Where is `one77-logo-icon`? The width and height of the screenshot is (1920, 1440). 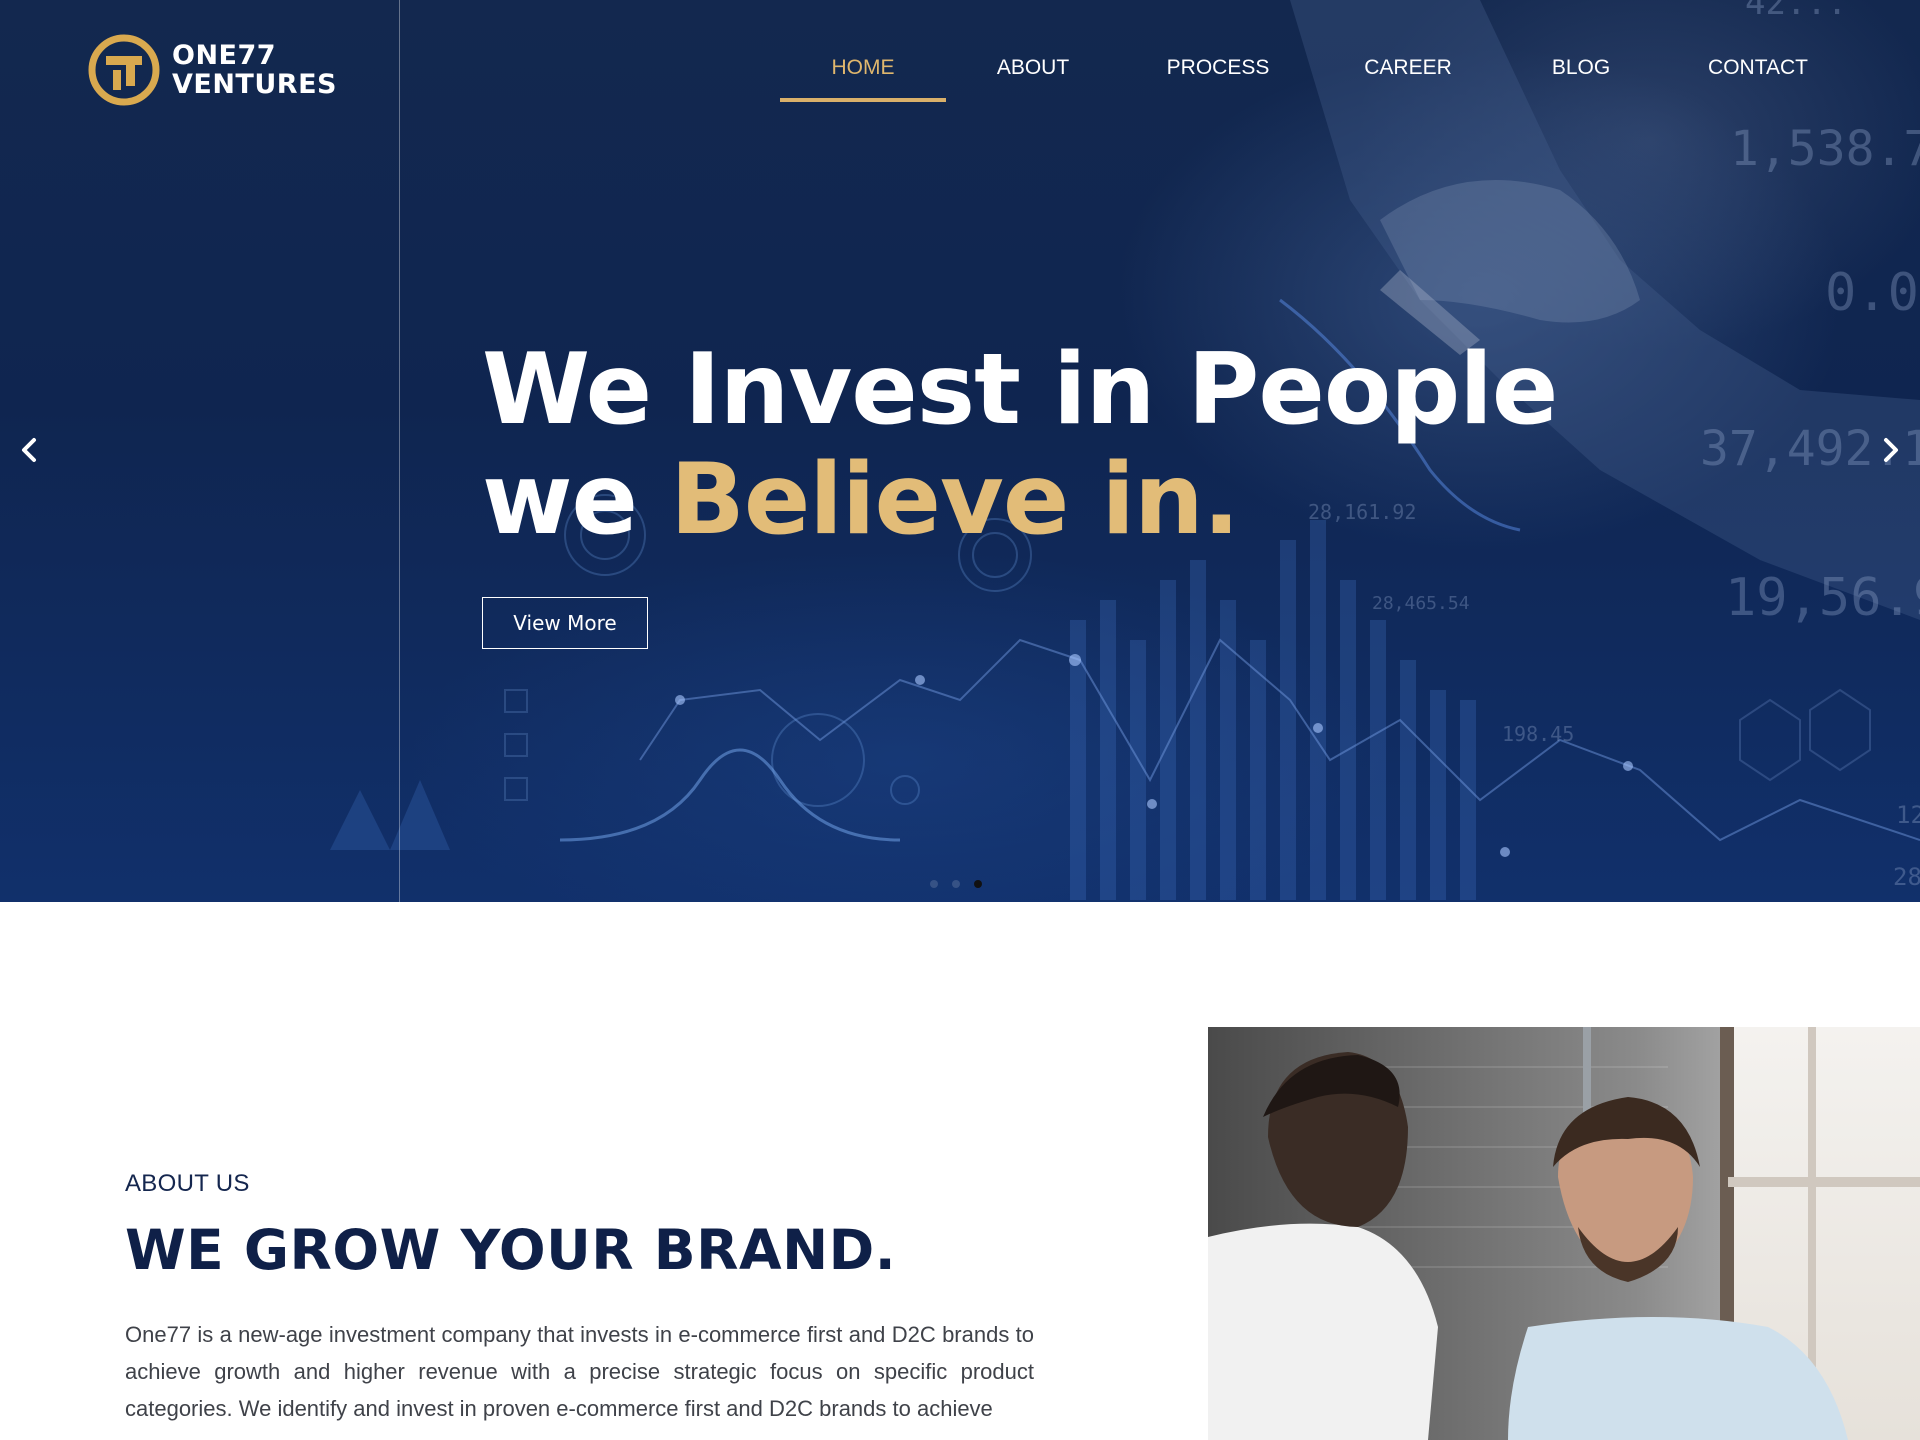 one77-logo-icon is located at coordinates (124, 70).